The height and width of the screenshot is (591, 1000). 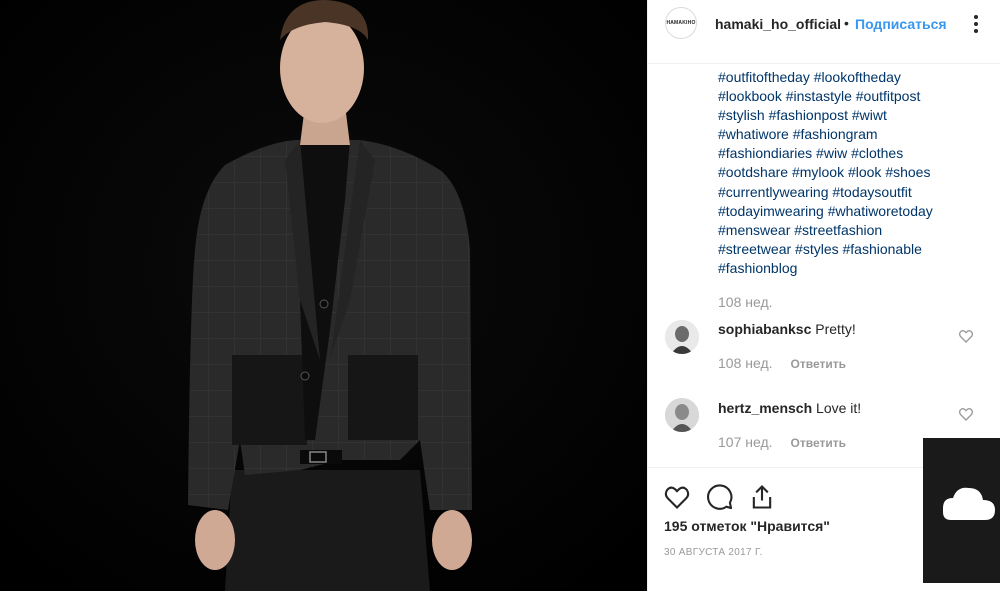 What do you see at coordinates (762, 497) in the screenshot?
I see `share-icon` at bounding box center [762, 497].